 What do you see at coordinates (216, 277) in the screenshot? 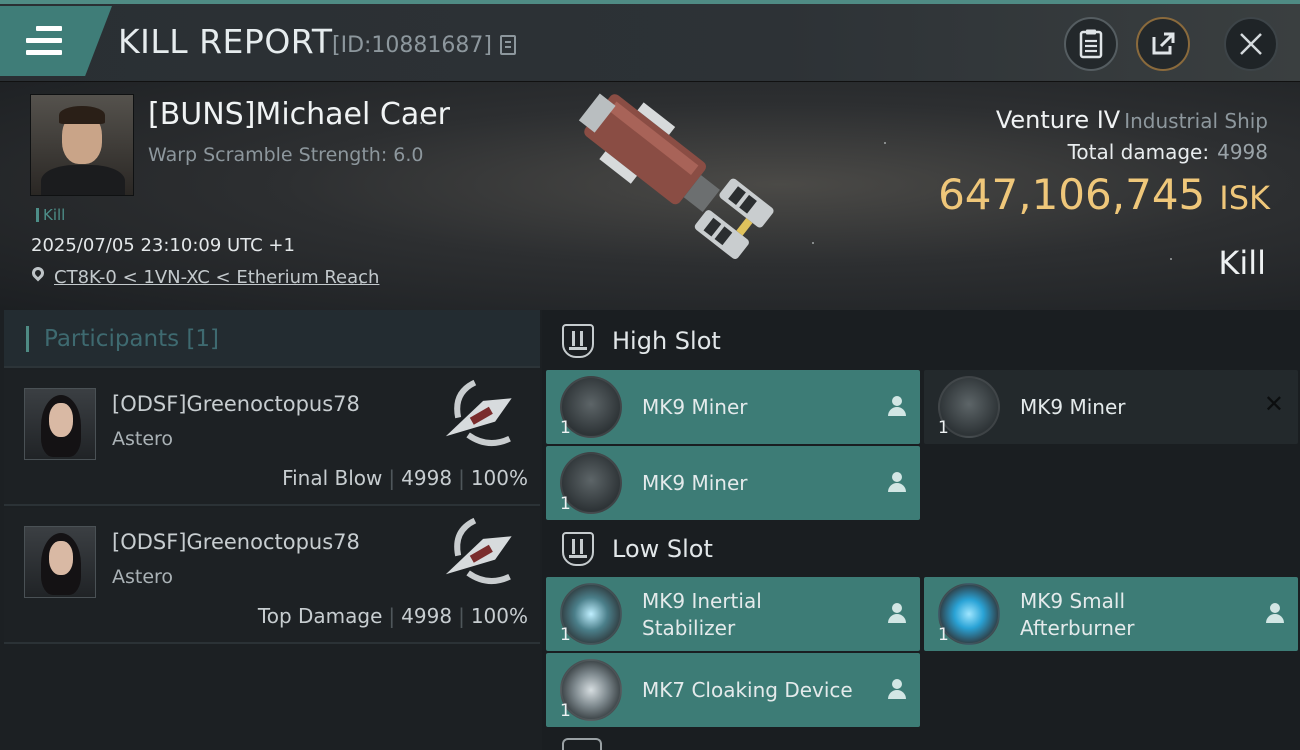
I see `location-link: CT8K-0 < 1VN-XC < Etherium Reach` at bounding box center [216, 277].